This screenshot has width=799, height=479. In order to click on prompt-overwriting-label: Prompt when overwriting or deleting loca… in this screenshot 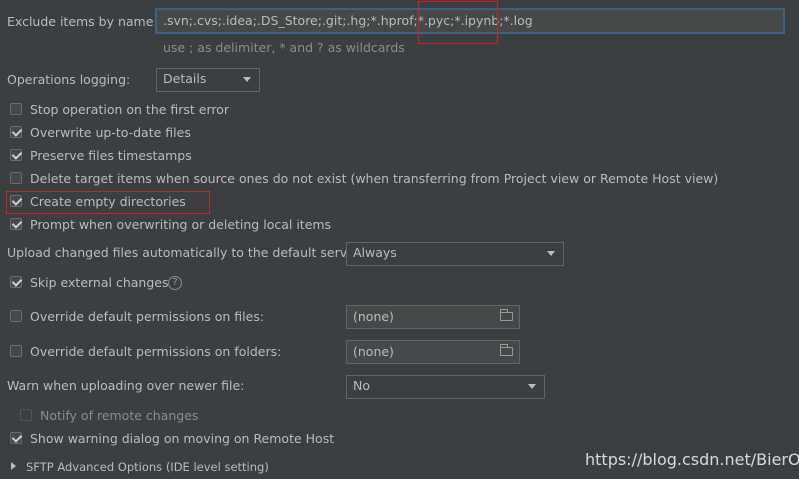, I will do `click(181, 224)`.